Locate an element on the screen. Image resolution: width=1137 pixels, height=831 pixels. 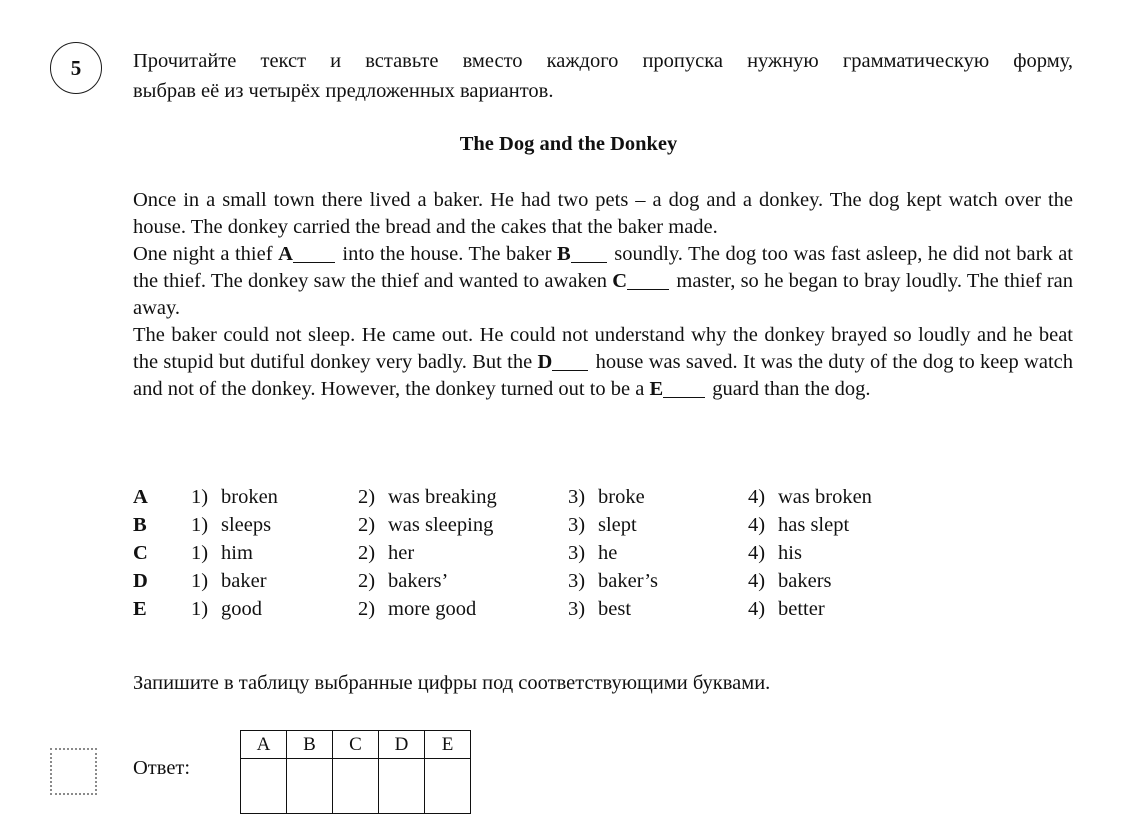
answer-table-input-row is located at coordinates (355, 786).